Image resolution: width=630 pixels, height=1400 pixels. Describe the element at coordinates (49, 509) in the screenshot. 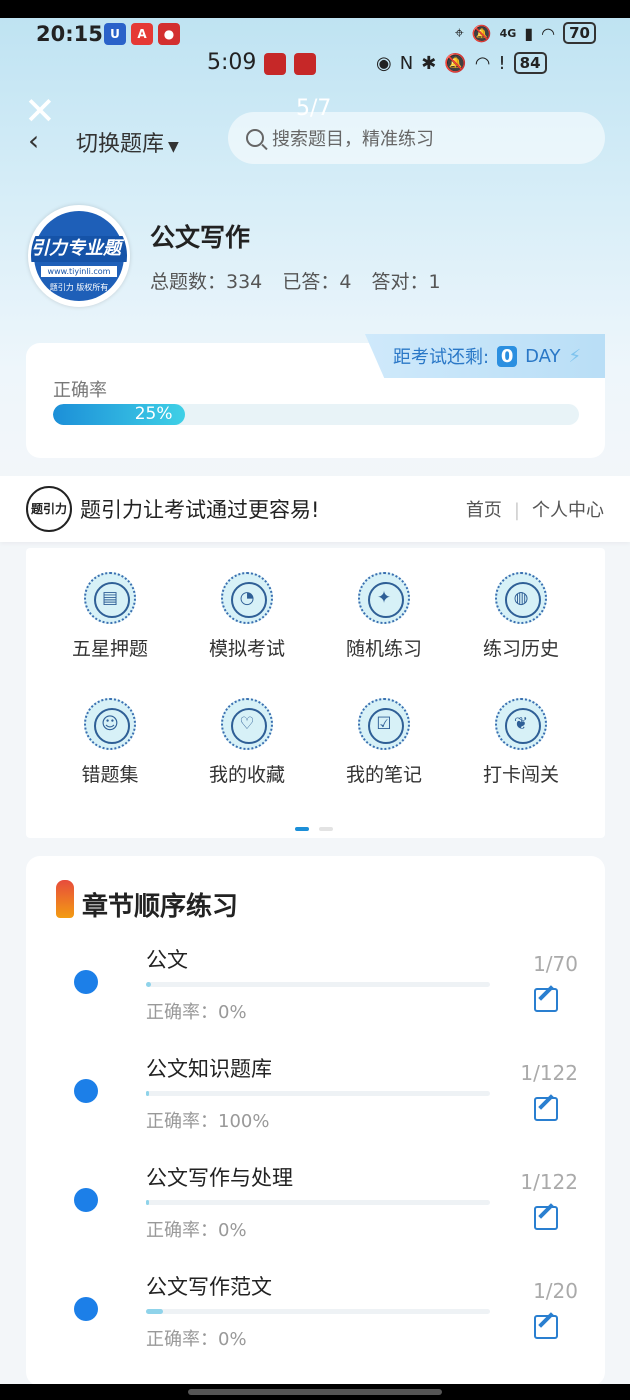

I see `brand-badge: 题引力` at that location.